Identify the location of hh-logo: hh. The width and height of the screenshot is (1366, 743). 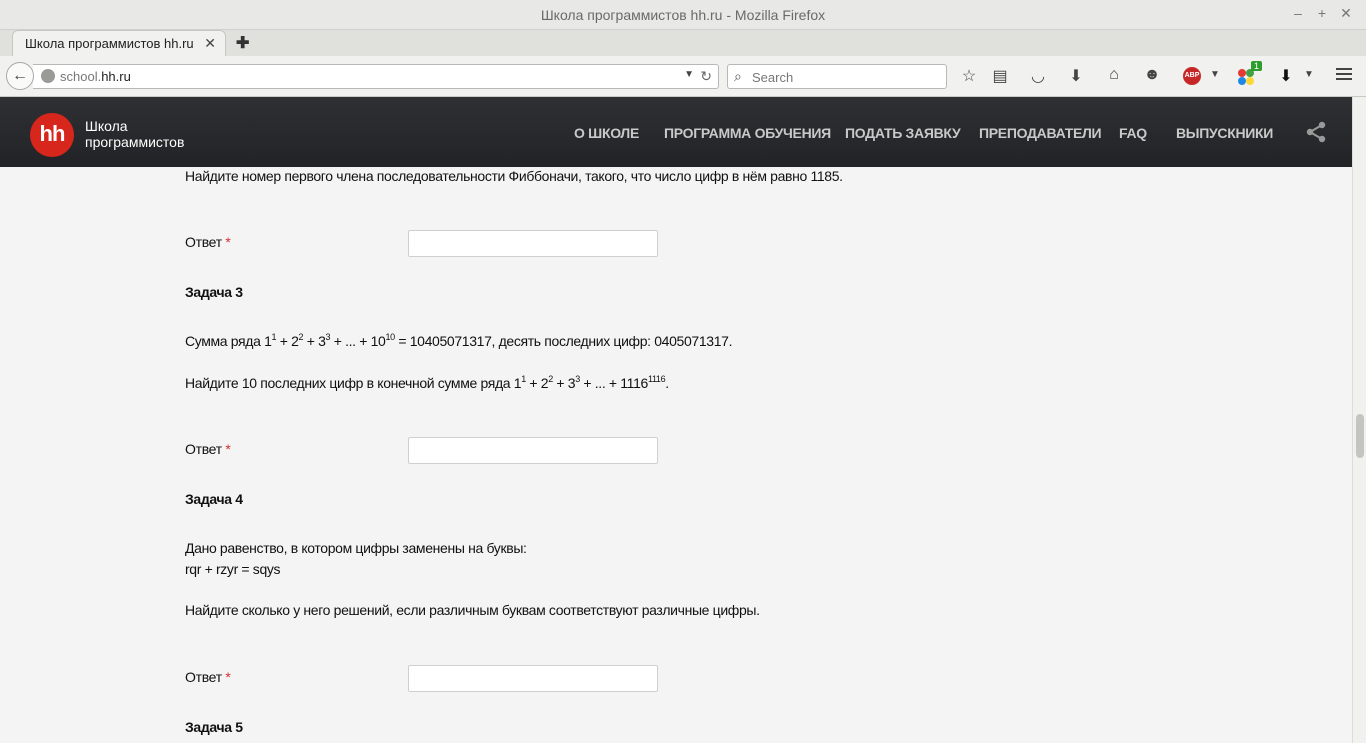
(52, 135).